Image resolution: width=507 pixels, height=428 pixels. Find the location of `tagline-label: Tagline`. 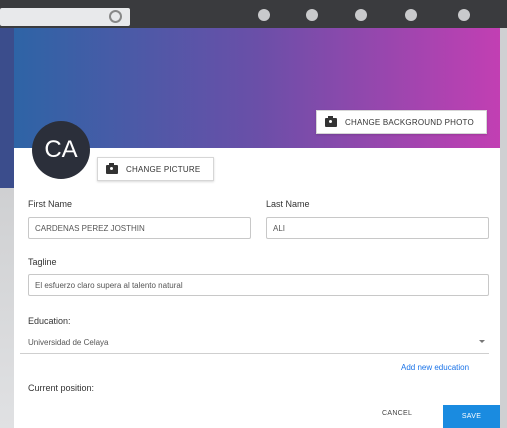

tagline-label: Tagline is located at coordinates (42, 262).